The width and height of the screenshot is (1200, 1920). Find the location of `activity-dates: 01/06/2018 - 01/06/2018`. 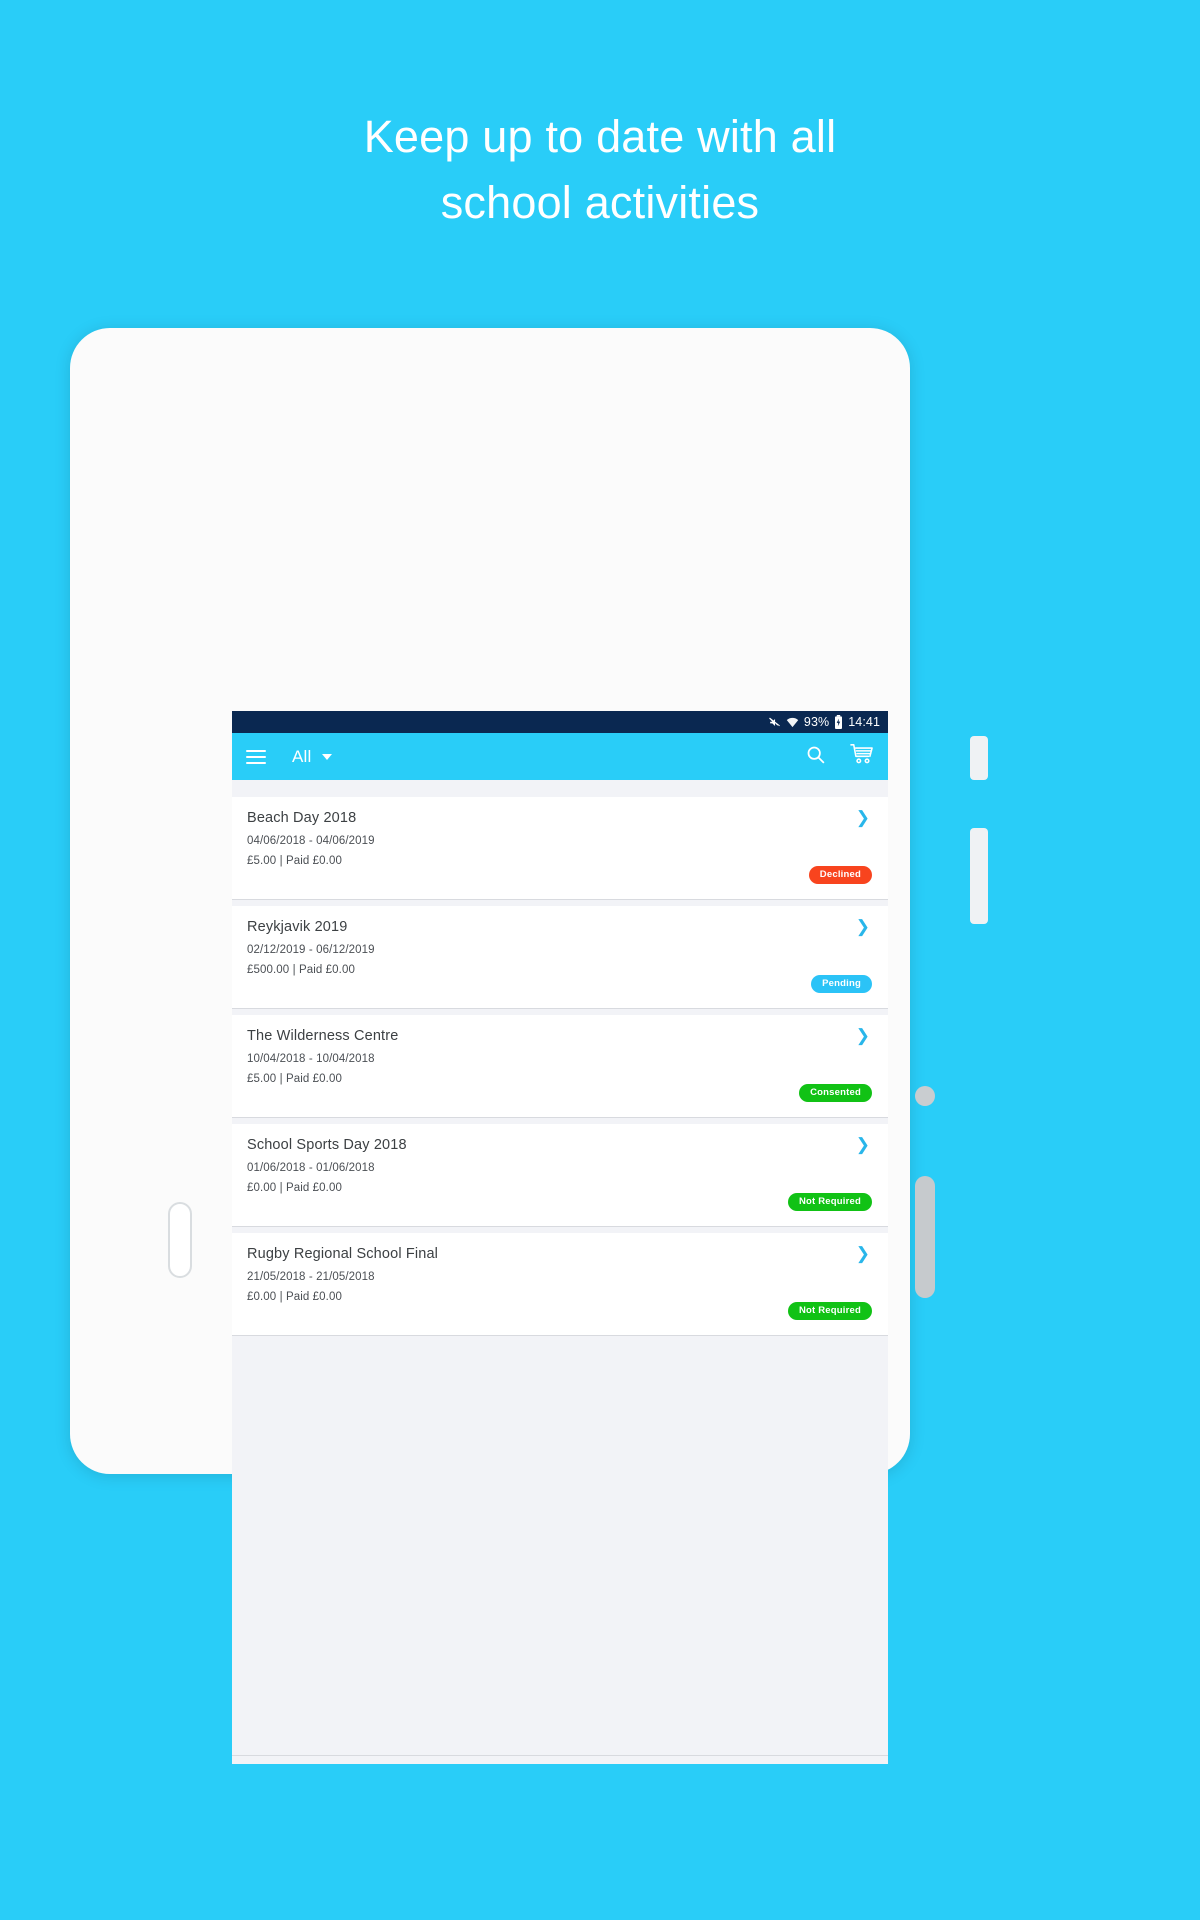

activity-dates: 01/06/2018 - 01/06/2018 is located at coordinates (311, 1168).